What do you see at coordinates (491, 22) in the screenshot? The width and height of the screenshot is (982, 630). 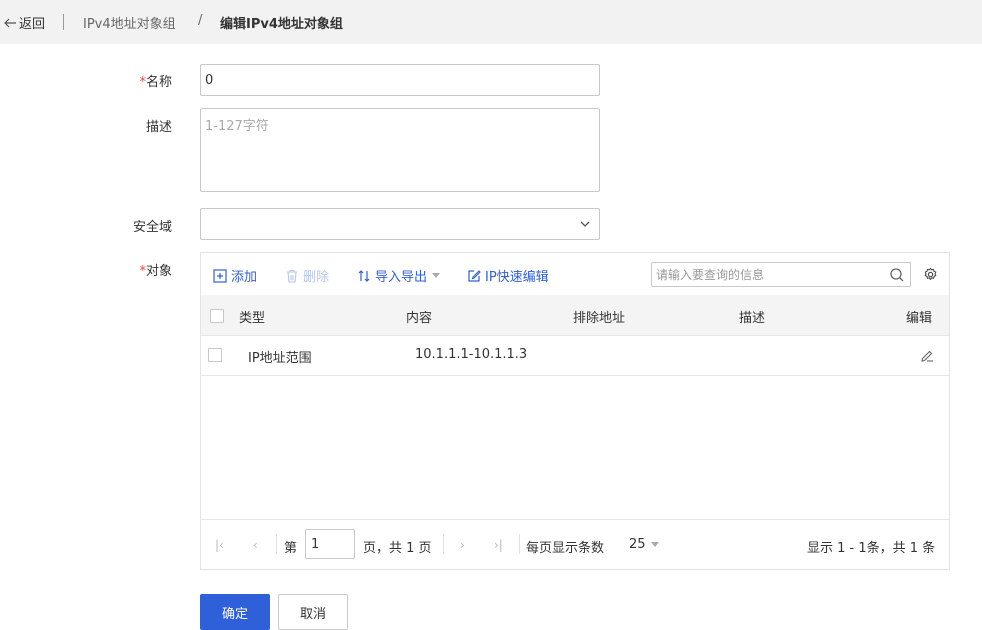 I see `breadcrumb-bar: 返回 IPv4地址对象组 / 编辑IPv4地址对象组` at bounding box center [491, 22].